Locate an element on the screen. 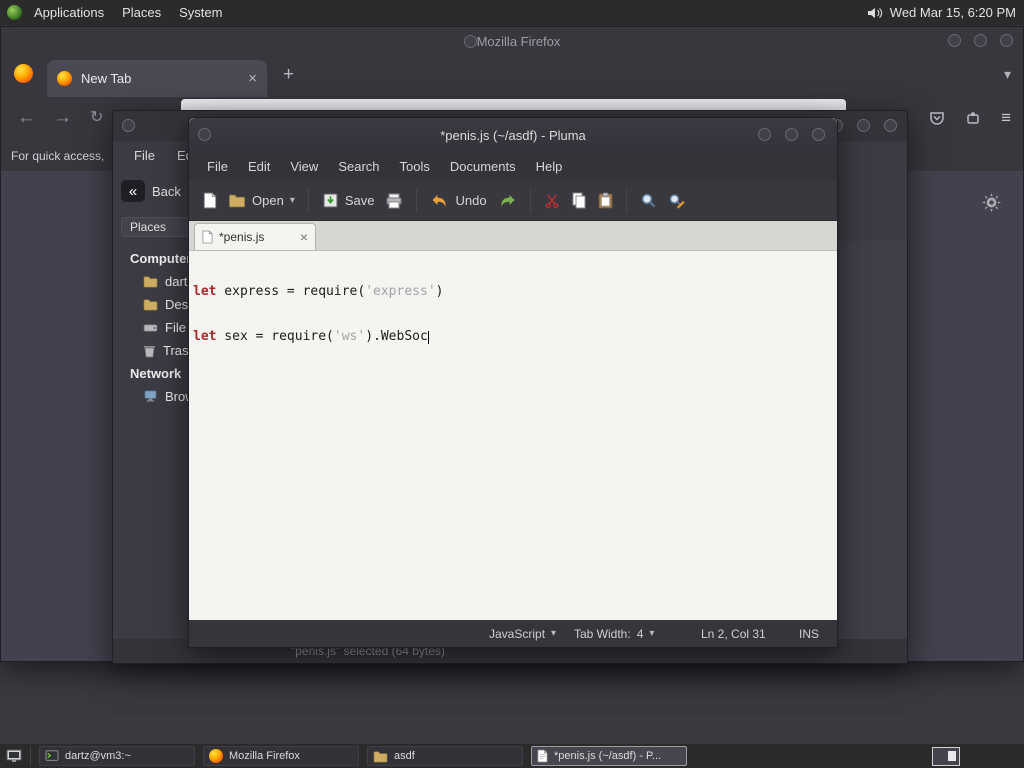  sidebar-label: Computer is located at coordinates (161, 258).